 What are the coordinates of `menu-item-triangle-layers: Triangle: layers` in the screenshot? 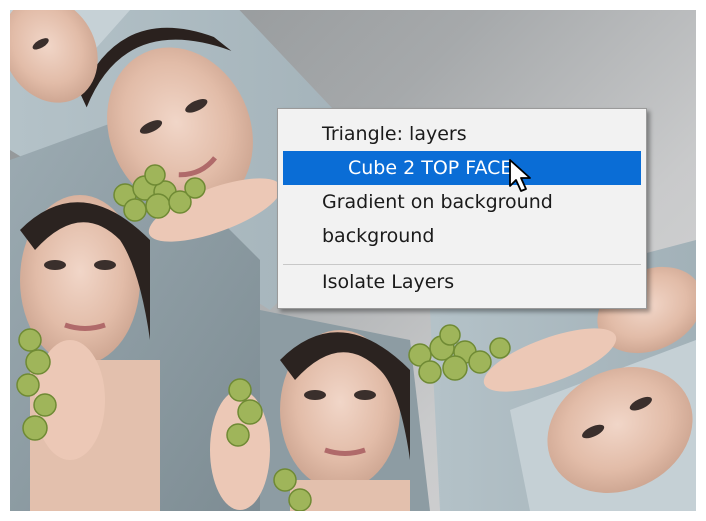 It's located at (462, 134).